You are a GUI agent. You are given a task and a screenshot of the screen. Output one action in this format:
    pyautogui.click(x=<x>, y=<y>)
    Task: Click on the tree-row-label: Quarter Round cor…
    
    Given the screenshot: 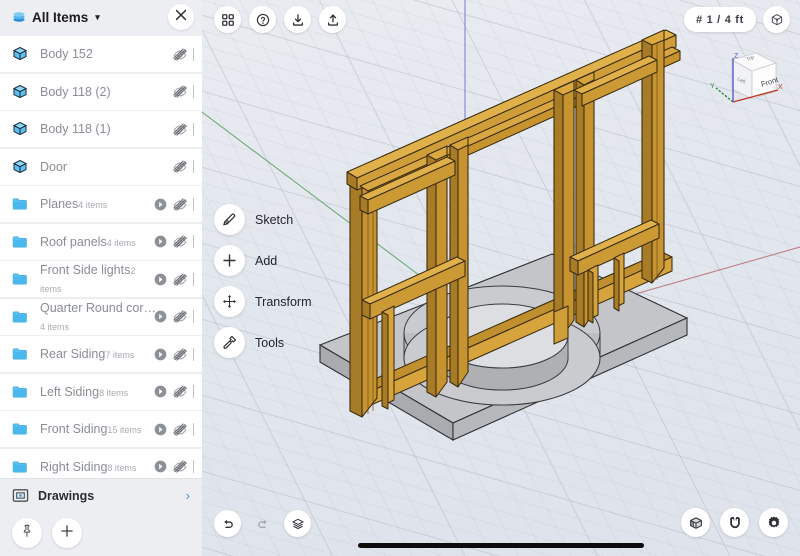 What is the action you would take?
    pyautogui.click(x=98, y=307)
    